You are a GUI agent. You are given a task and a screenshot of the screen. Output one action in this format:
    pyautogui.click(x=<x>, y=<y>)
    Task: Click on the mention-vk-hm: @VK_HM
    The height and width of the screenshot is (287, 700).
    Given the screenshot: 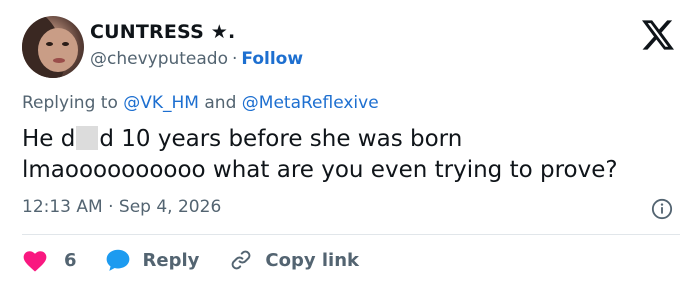 What is the action you would take?
    pyautogui.click(x=161, y=103)
    